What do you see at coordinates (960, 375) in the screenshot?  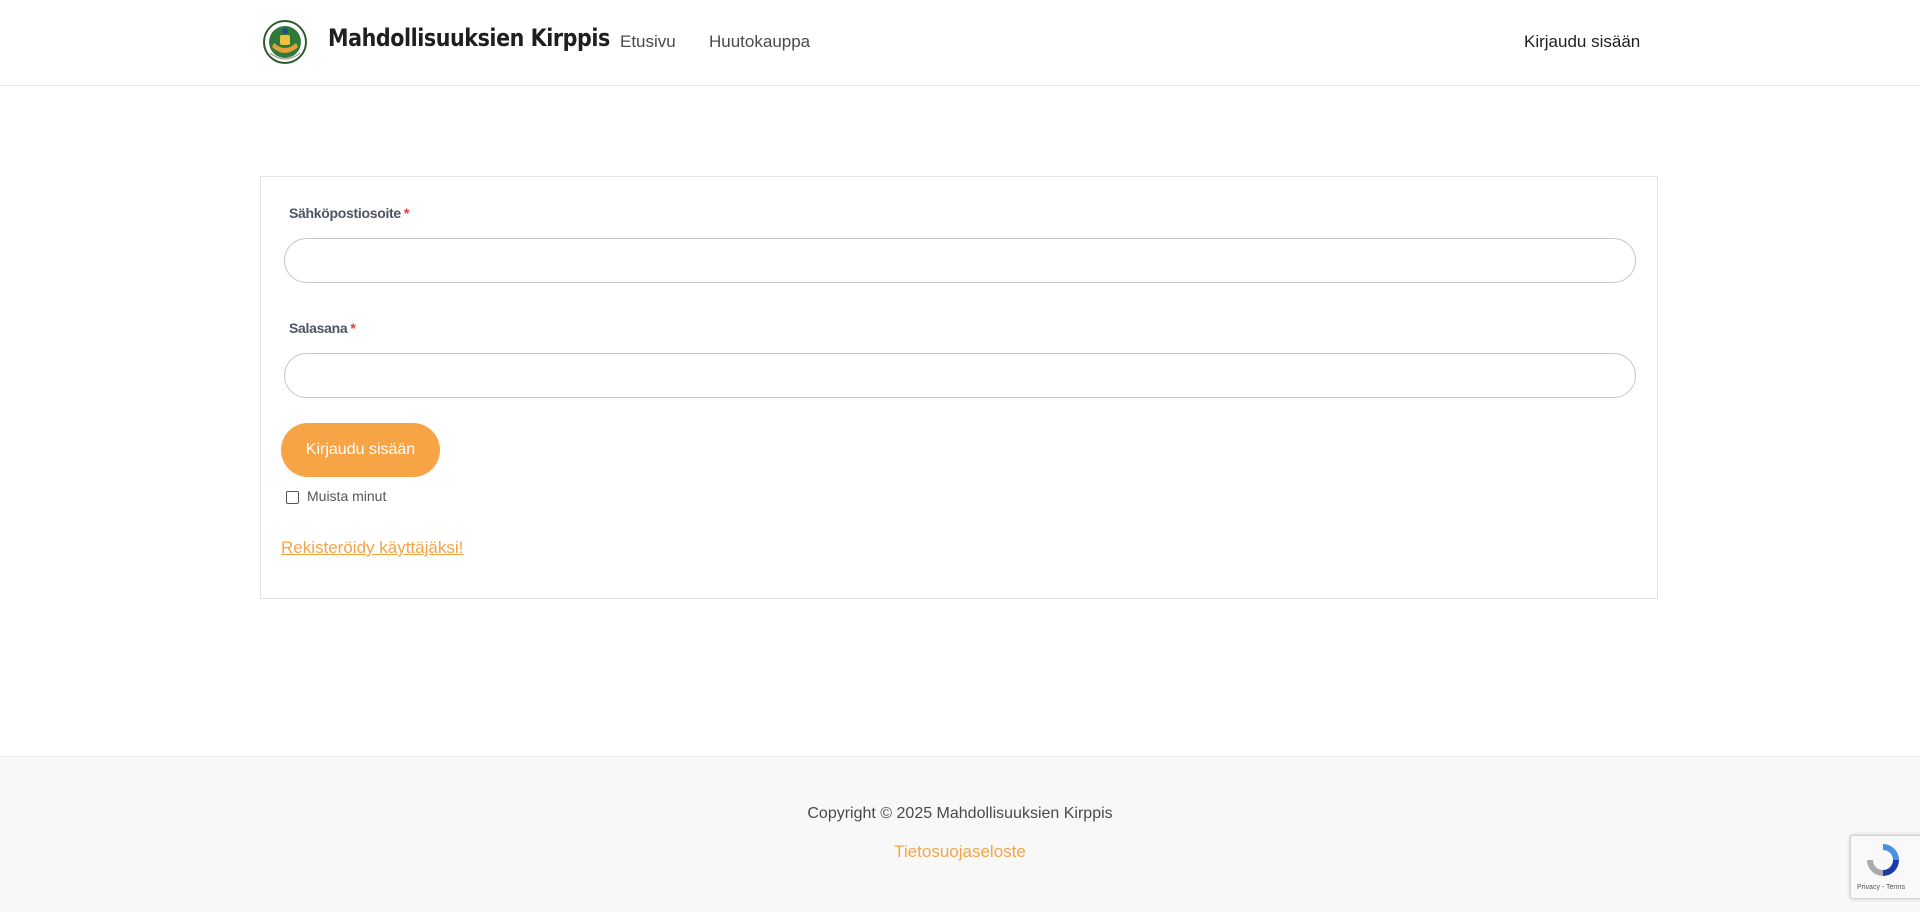 I see `password-field` at bounding box center [960, 375].